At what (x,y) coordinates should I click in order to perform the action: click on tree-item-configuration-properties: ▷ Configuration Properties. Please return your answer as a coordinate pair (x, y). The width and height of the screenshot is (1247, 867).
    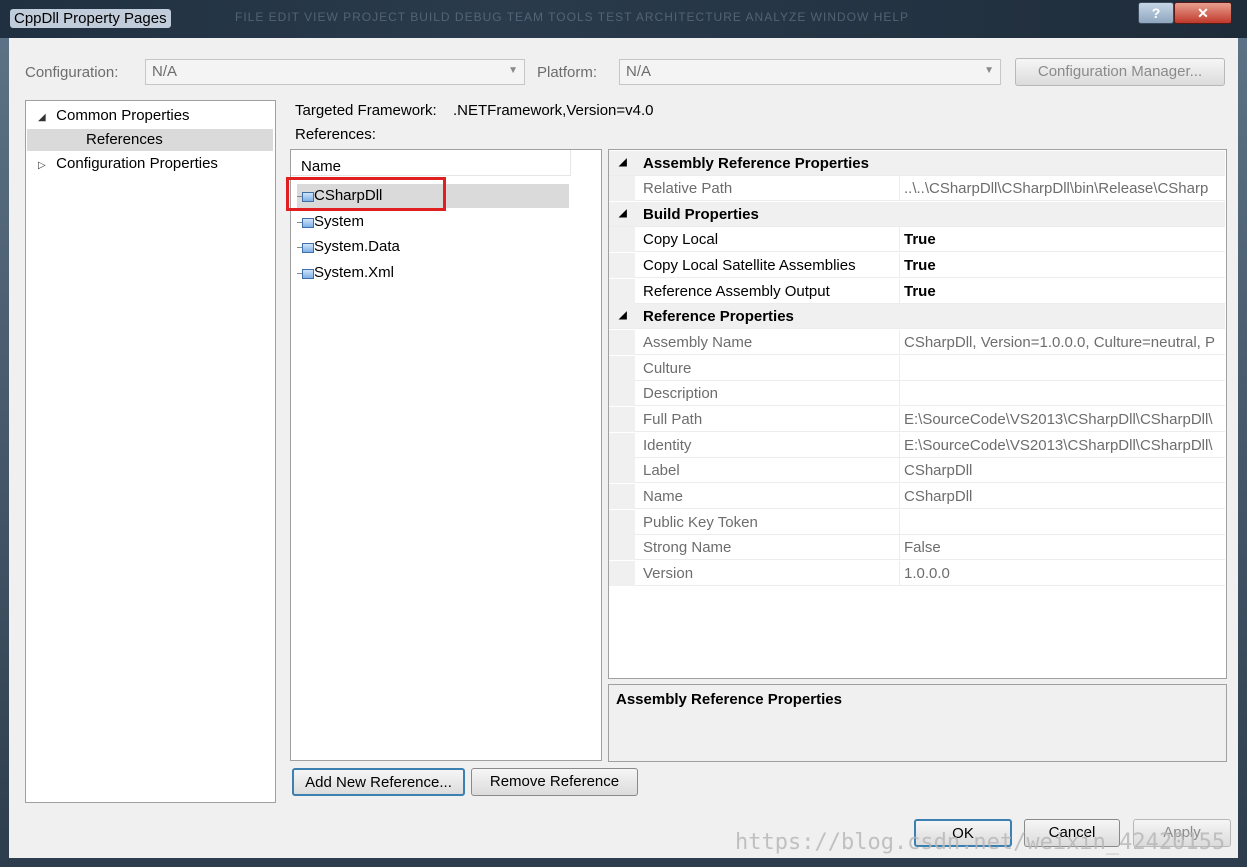
    Looking at the image, I should click on (128, 163).